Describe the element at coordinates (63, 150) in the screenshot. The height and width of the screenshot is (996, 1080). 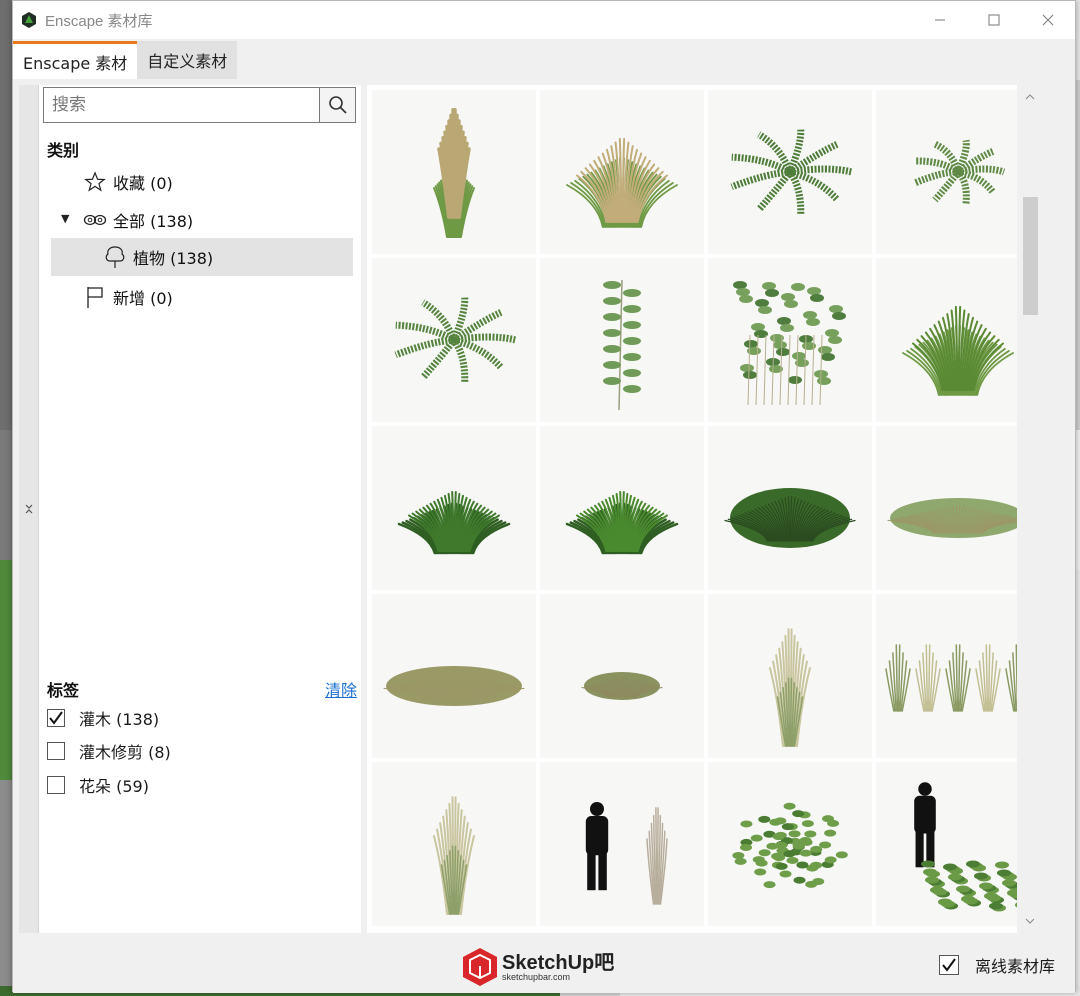
I see `categories-heading: 类别` at that location.